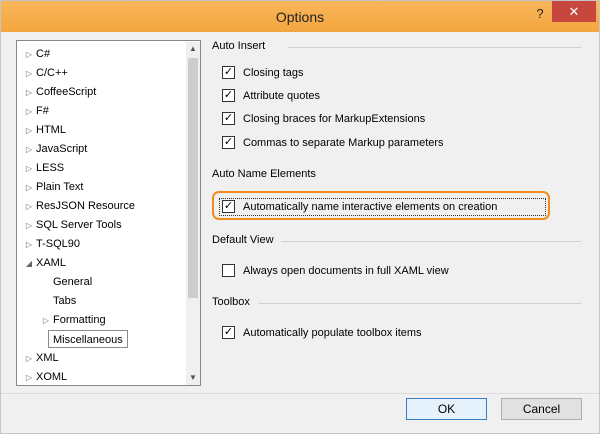  Describe the element at coordinates (446, 409) in the screenshot. I see `ok-button: OK` at that location.